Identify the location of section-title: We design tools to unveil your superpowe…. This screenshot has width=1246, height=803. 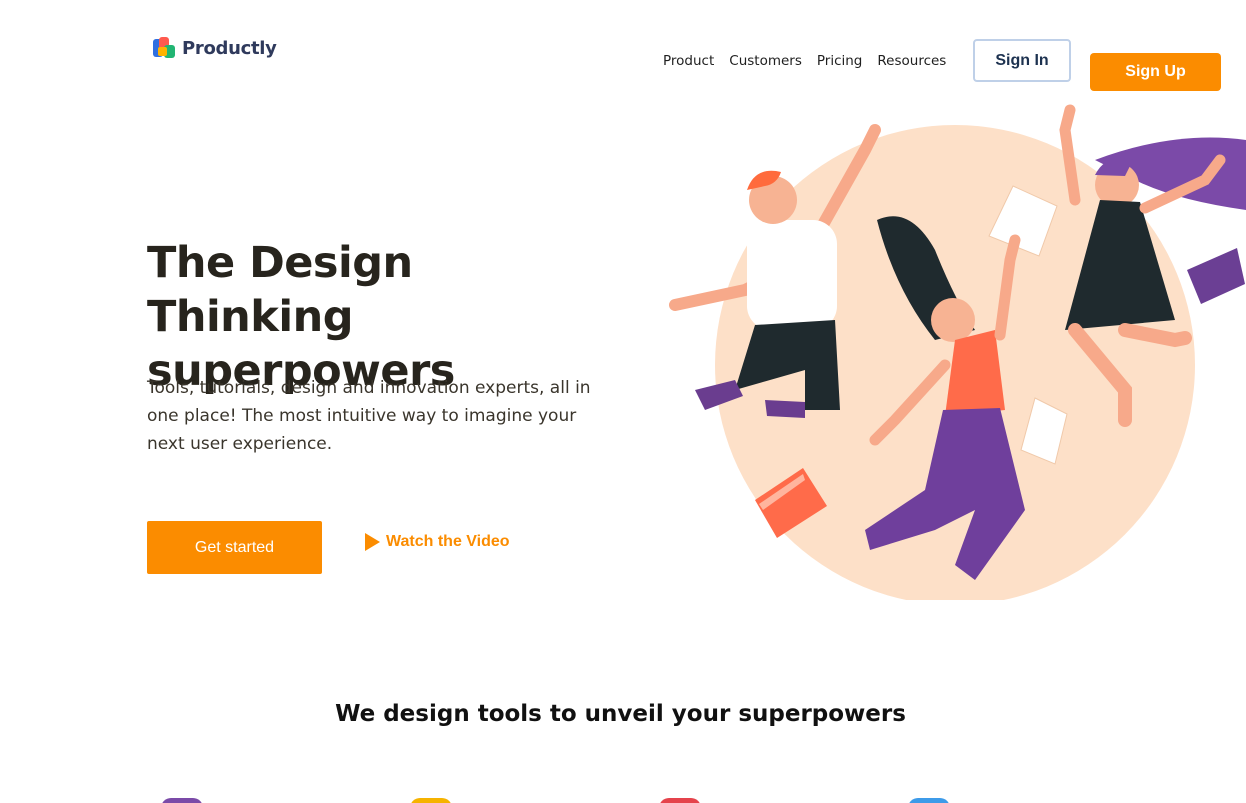
(620, 714).